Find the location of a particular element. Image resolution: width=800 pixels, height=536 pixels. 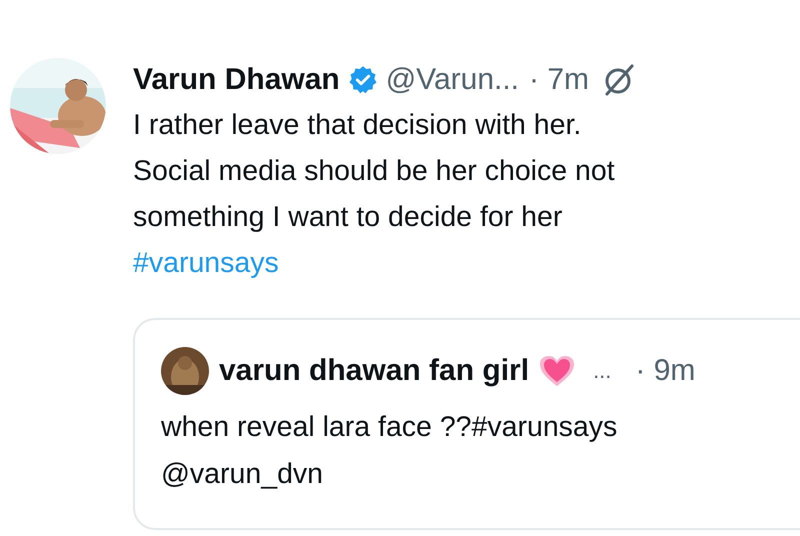

timestamp: · 7m is located at coordinates (559, 80).